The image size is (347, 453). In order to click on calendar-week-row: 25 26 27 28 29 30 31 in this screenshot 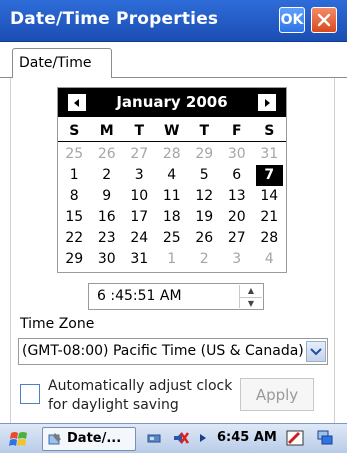, I will do `click(172, 154)`.